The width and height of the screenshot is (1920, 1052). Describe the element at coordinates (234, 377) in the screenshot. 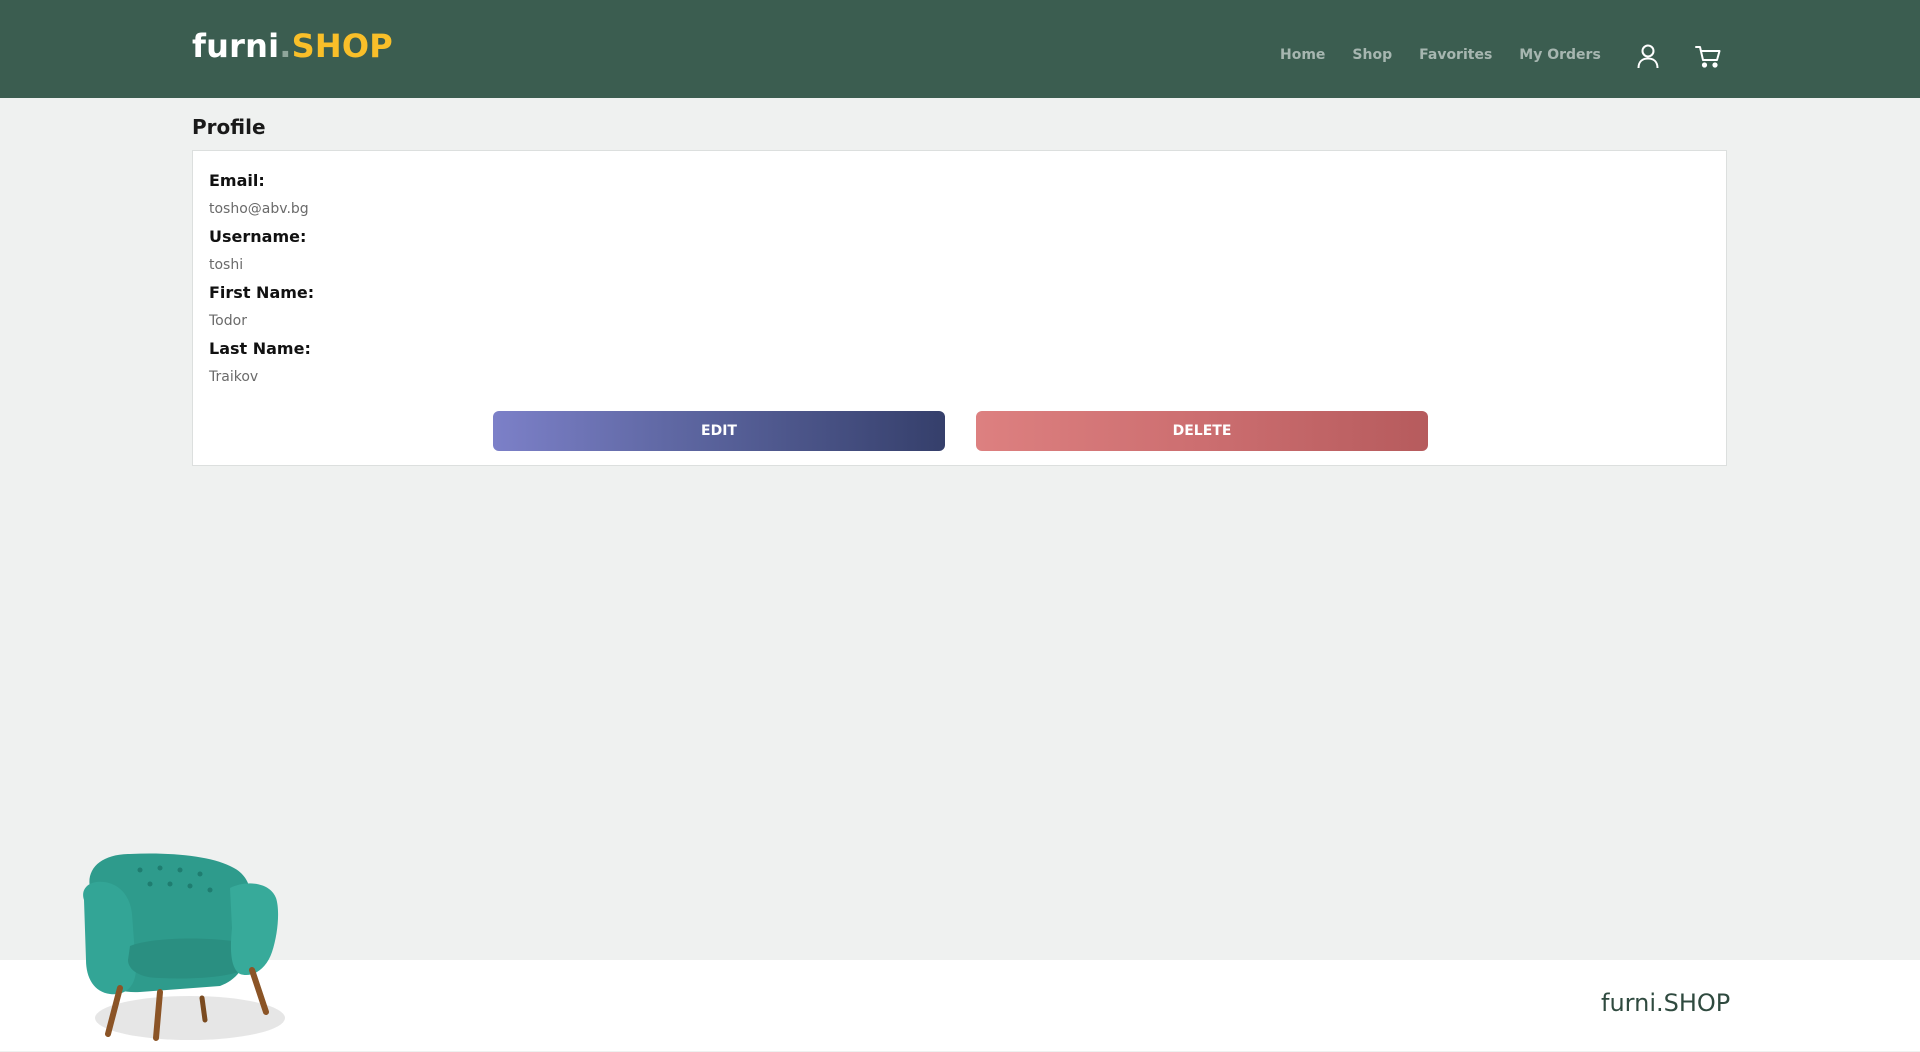

I see `last-name-value: Traikov` at that location.